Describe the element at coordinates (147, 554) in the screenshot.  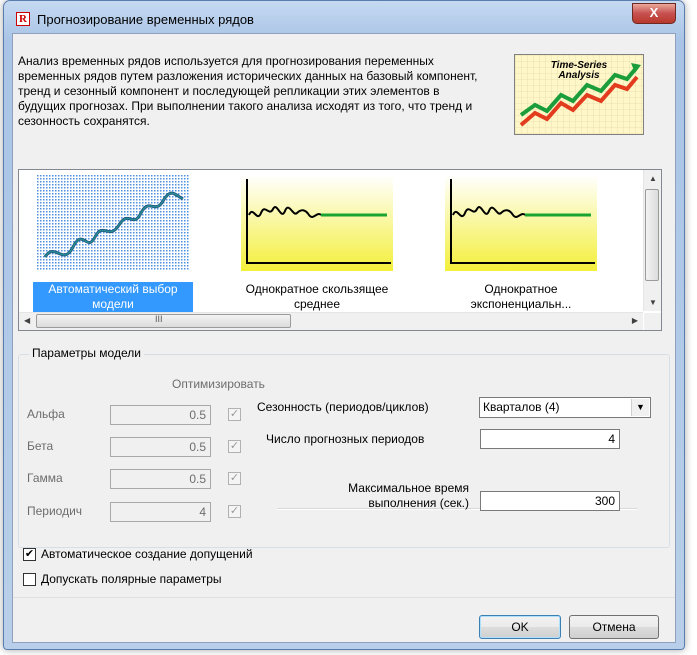
I see `auto-assumptions-label: Автоматическое создание допущений` at that location.